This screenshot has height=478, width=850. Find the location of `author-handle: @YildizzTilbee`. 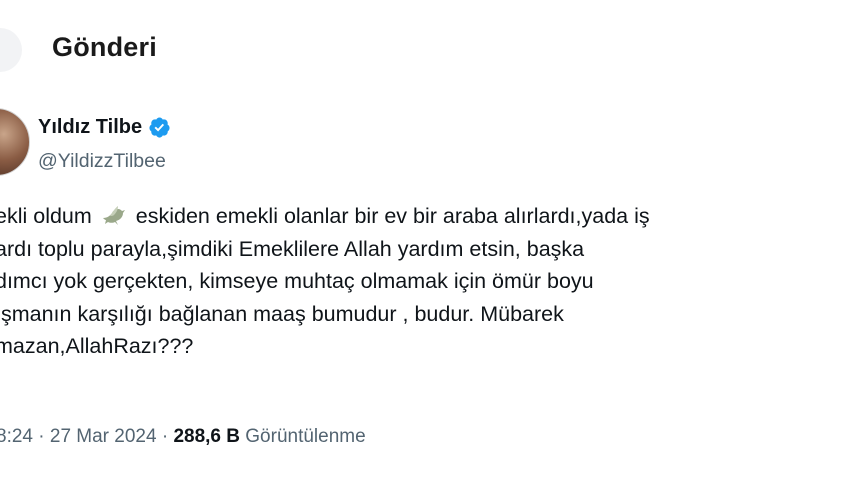

author-handle: @YildizzTilbee is located at coordinates (102, 161).